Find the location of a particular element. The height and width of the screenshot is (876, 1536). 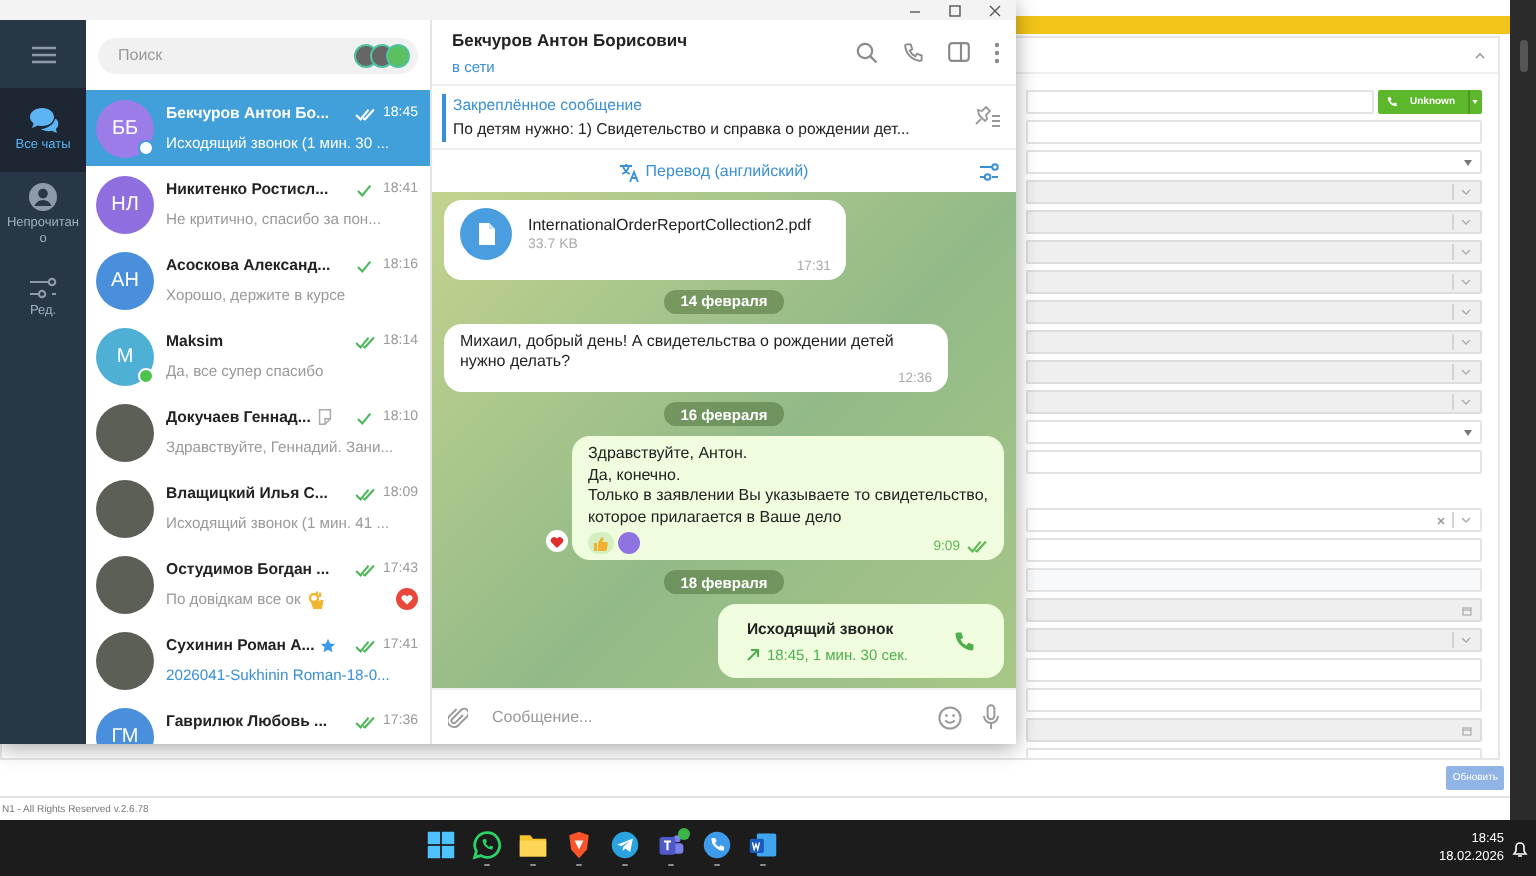

paper-plane-icon is located at coordinates (625, 844).